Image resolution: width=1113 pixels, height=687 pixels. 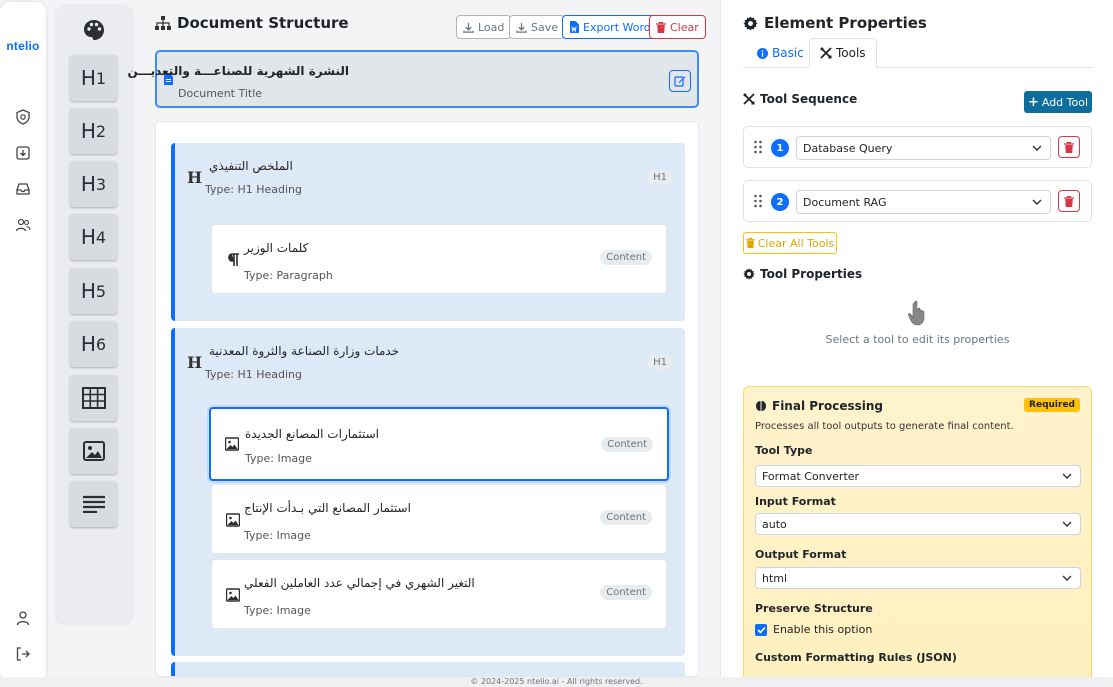 What do you see at coordinates (790, 243) in the screenshot?
I see `clear-all-tools-button: Clear All Tools` at bounding box center [790, 243].